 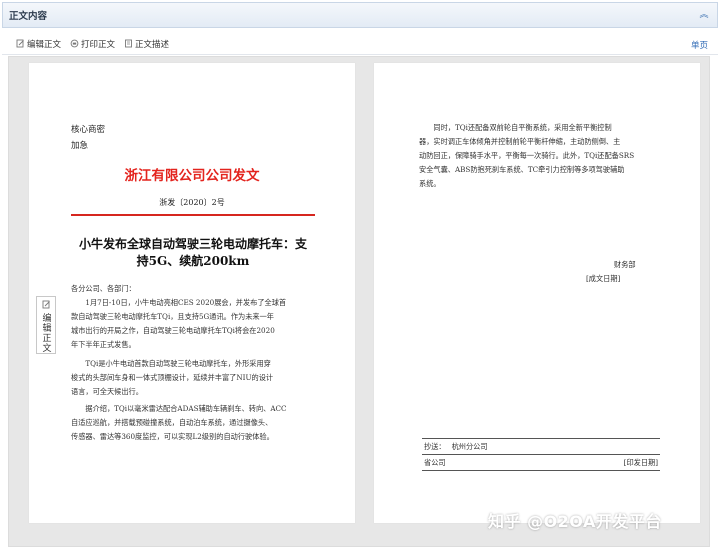 I want to click on cc-label: 抄送：, so click(x=435, y=446).